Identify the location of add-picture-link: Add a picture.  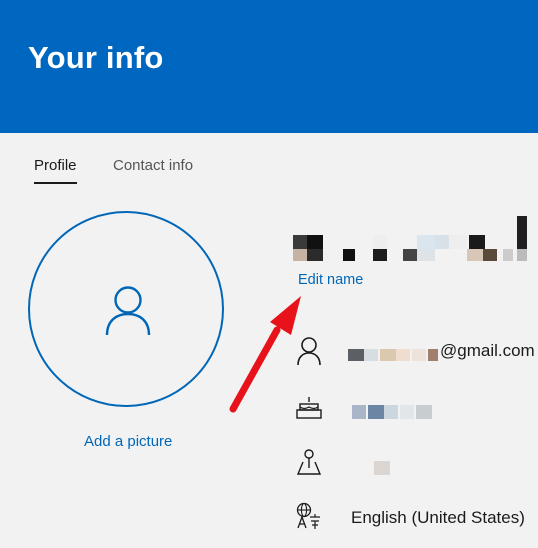
(128, 441).